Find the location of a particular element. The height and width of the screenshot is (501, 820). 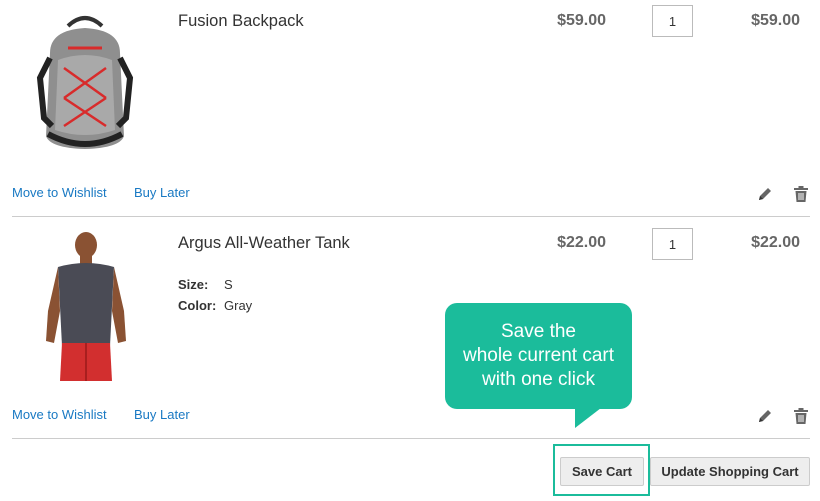

save-cart-button: Save Cart is located at coordinates (602, 471).